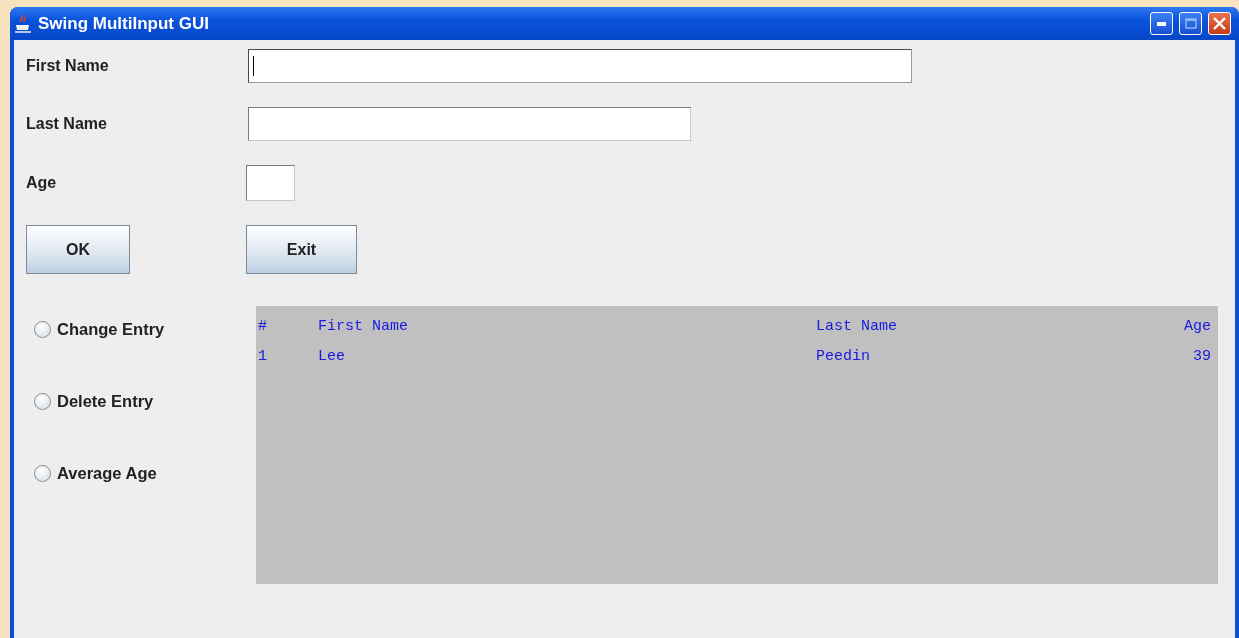  I want to click on minimize-button, so click(1161, 23).